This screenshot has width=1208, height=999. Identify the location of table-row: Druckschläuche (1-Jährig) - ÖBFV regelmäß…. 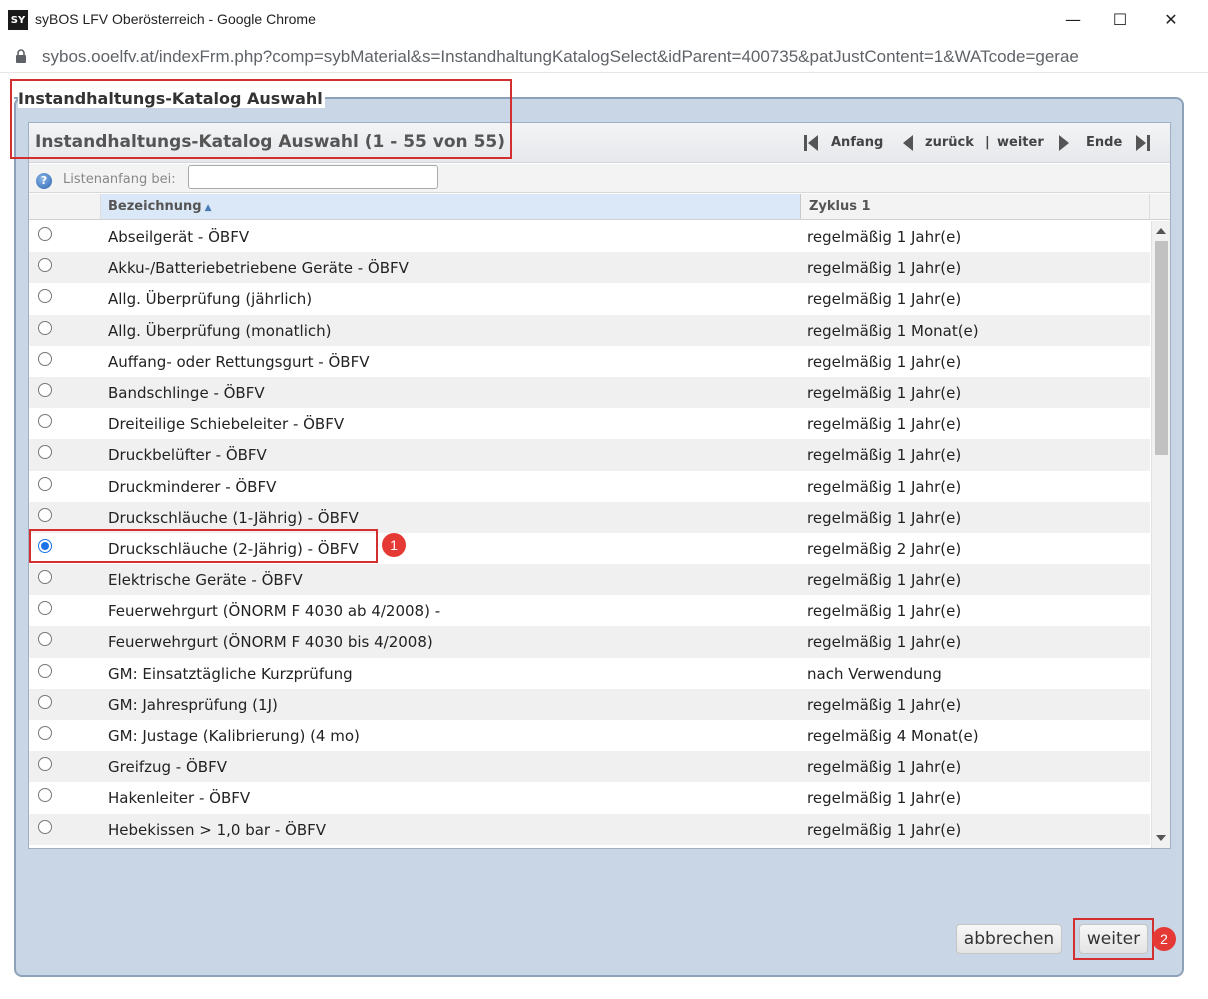
(589, 517).